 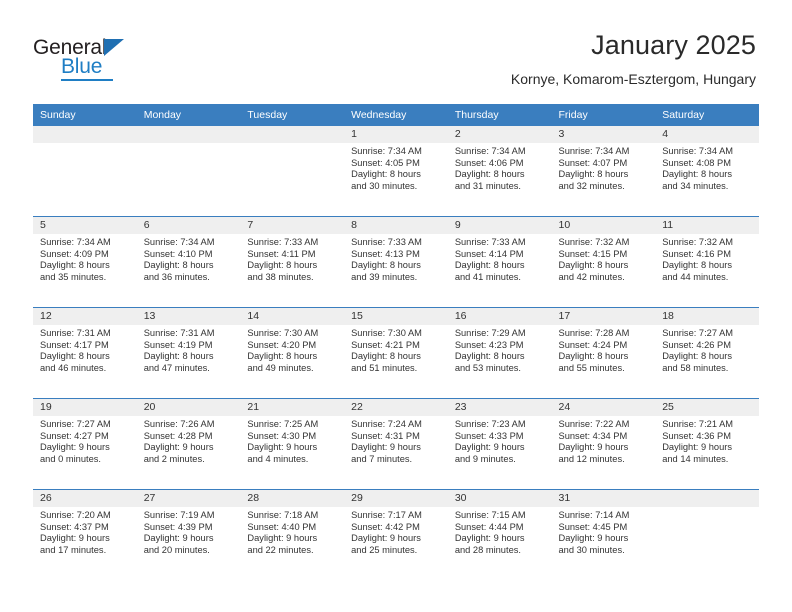 What do you see at coordinates (603, 115) in the screenshot?
I see `weekday-header-friday: Friday` at bounding box center [603, 115].